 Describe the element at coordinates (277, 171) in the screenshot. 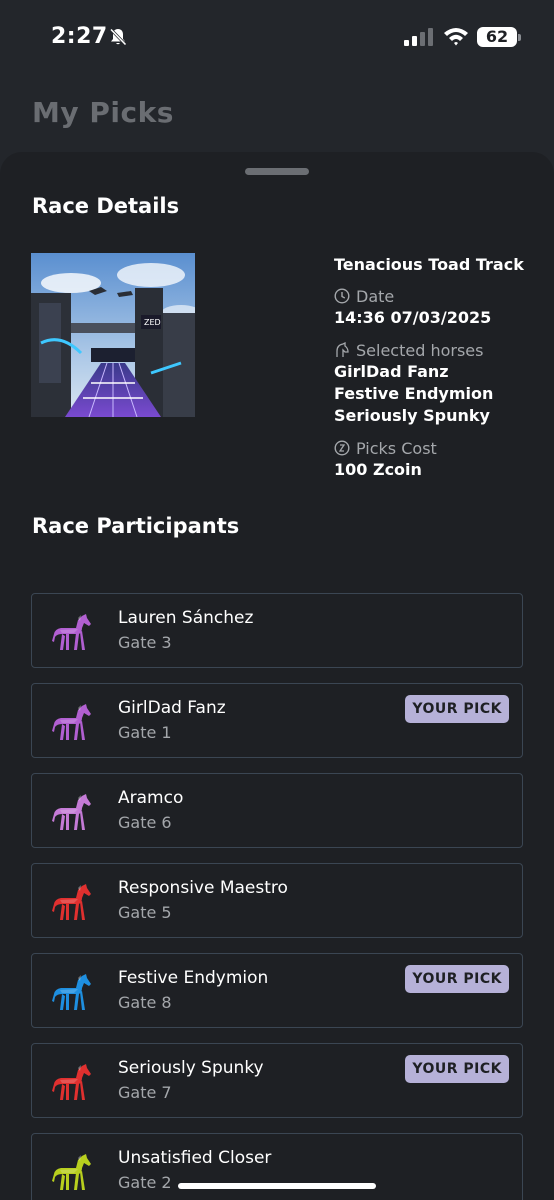

I see `sheet-drag-handle` at that location.